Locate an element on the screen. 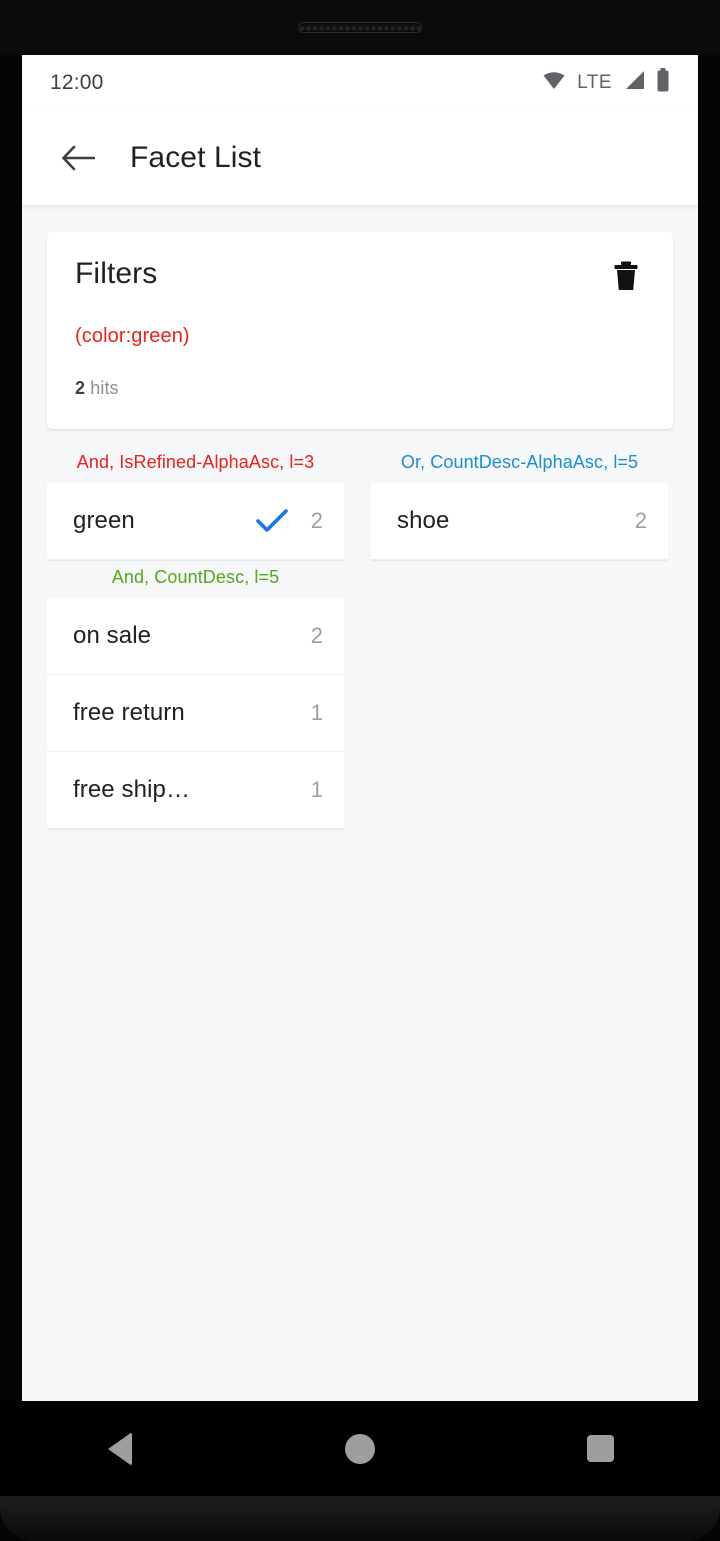 This screenshot has height=1541, width=720. earpiece-speaker is located at coordinates (360, 27).